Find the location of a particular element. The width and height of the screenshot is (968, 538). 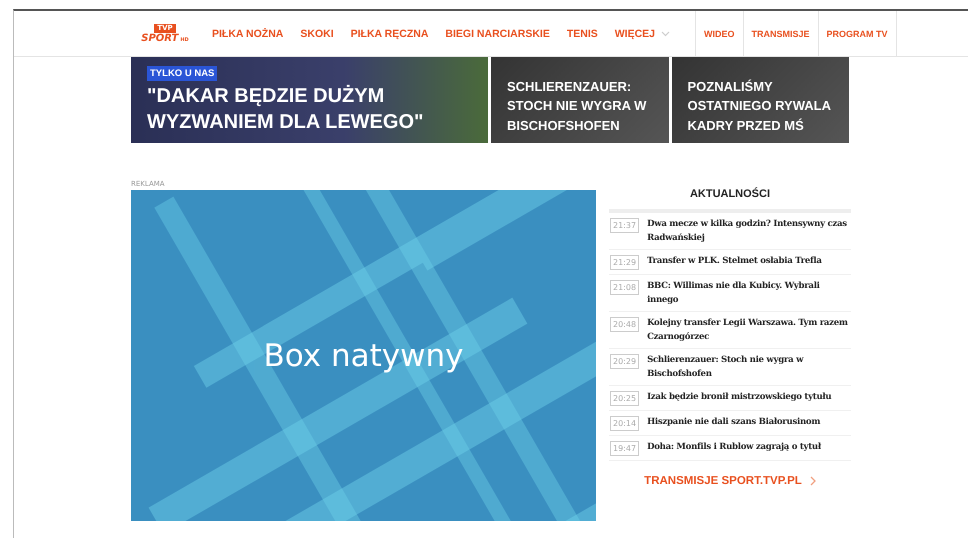

nav-link: TENIS is located at coordinates (582, 34).